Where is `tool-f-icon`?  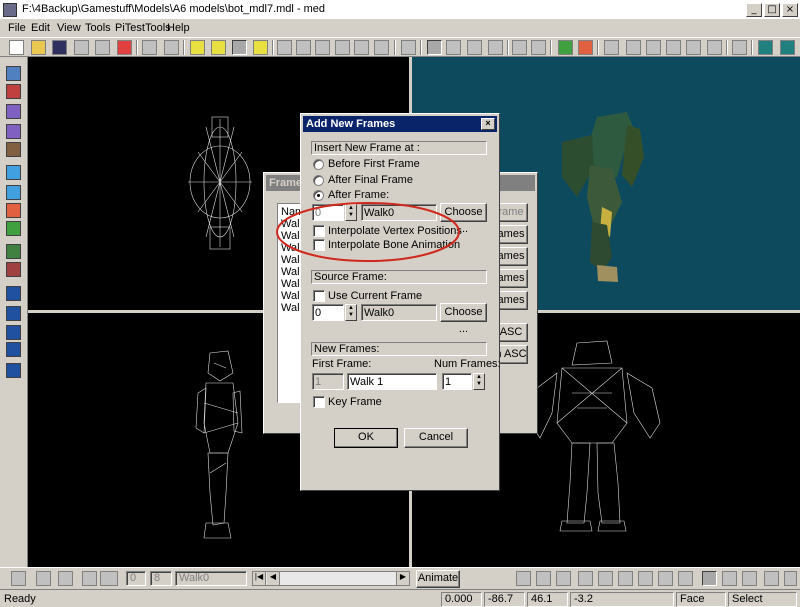
tool-f-icon is located at coordinates (13, 172).